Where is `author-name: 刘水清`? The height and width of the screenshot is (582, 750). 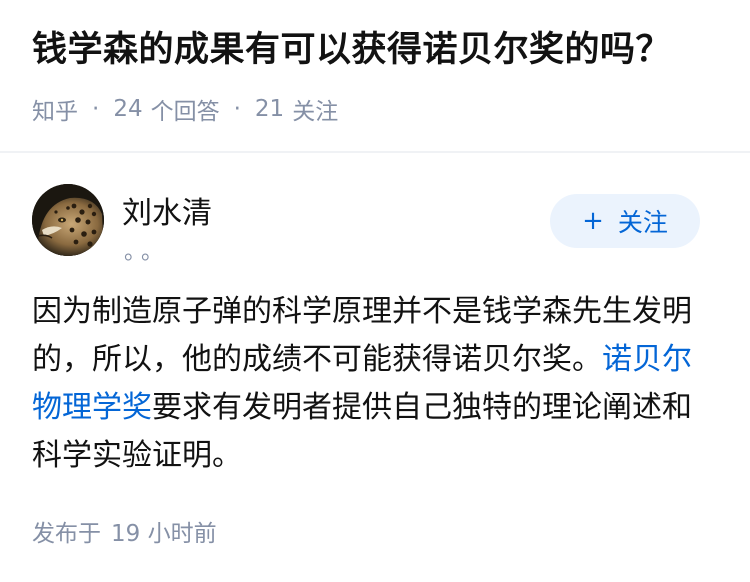 author-name: 刘水清 is located at coordinates (167, 210).